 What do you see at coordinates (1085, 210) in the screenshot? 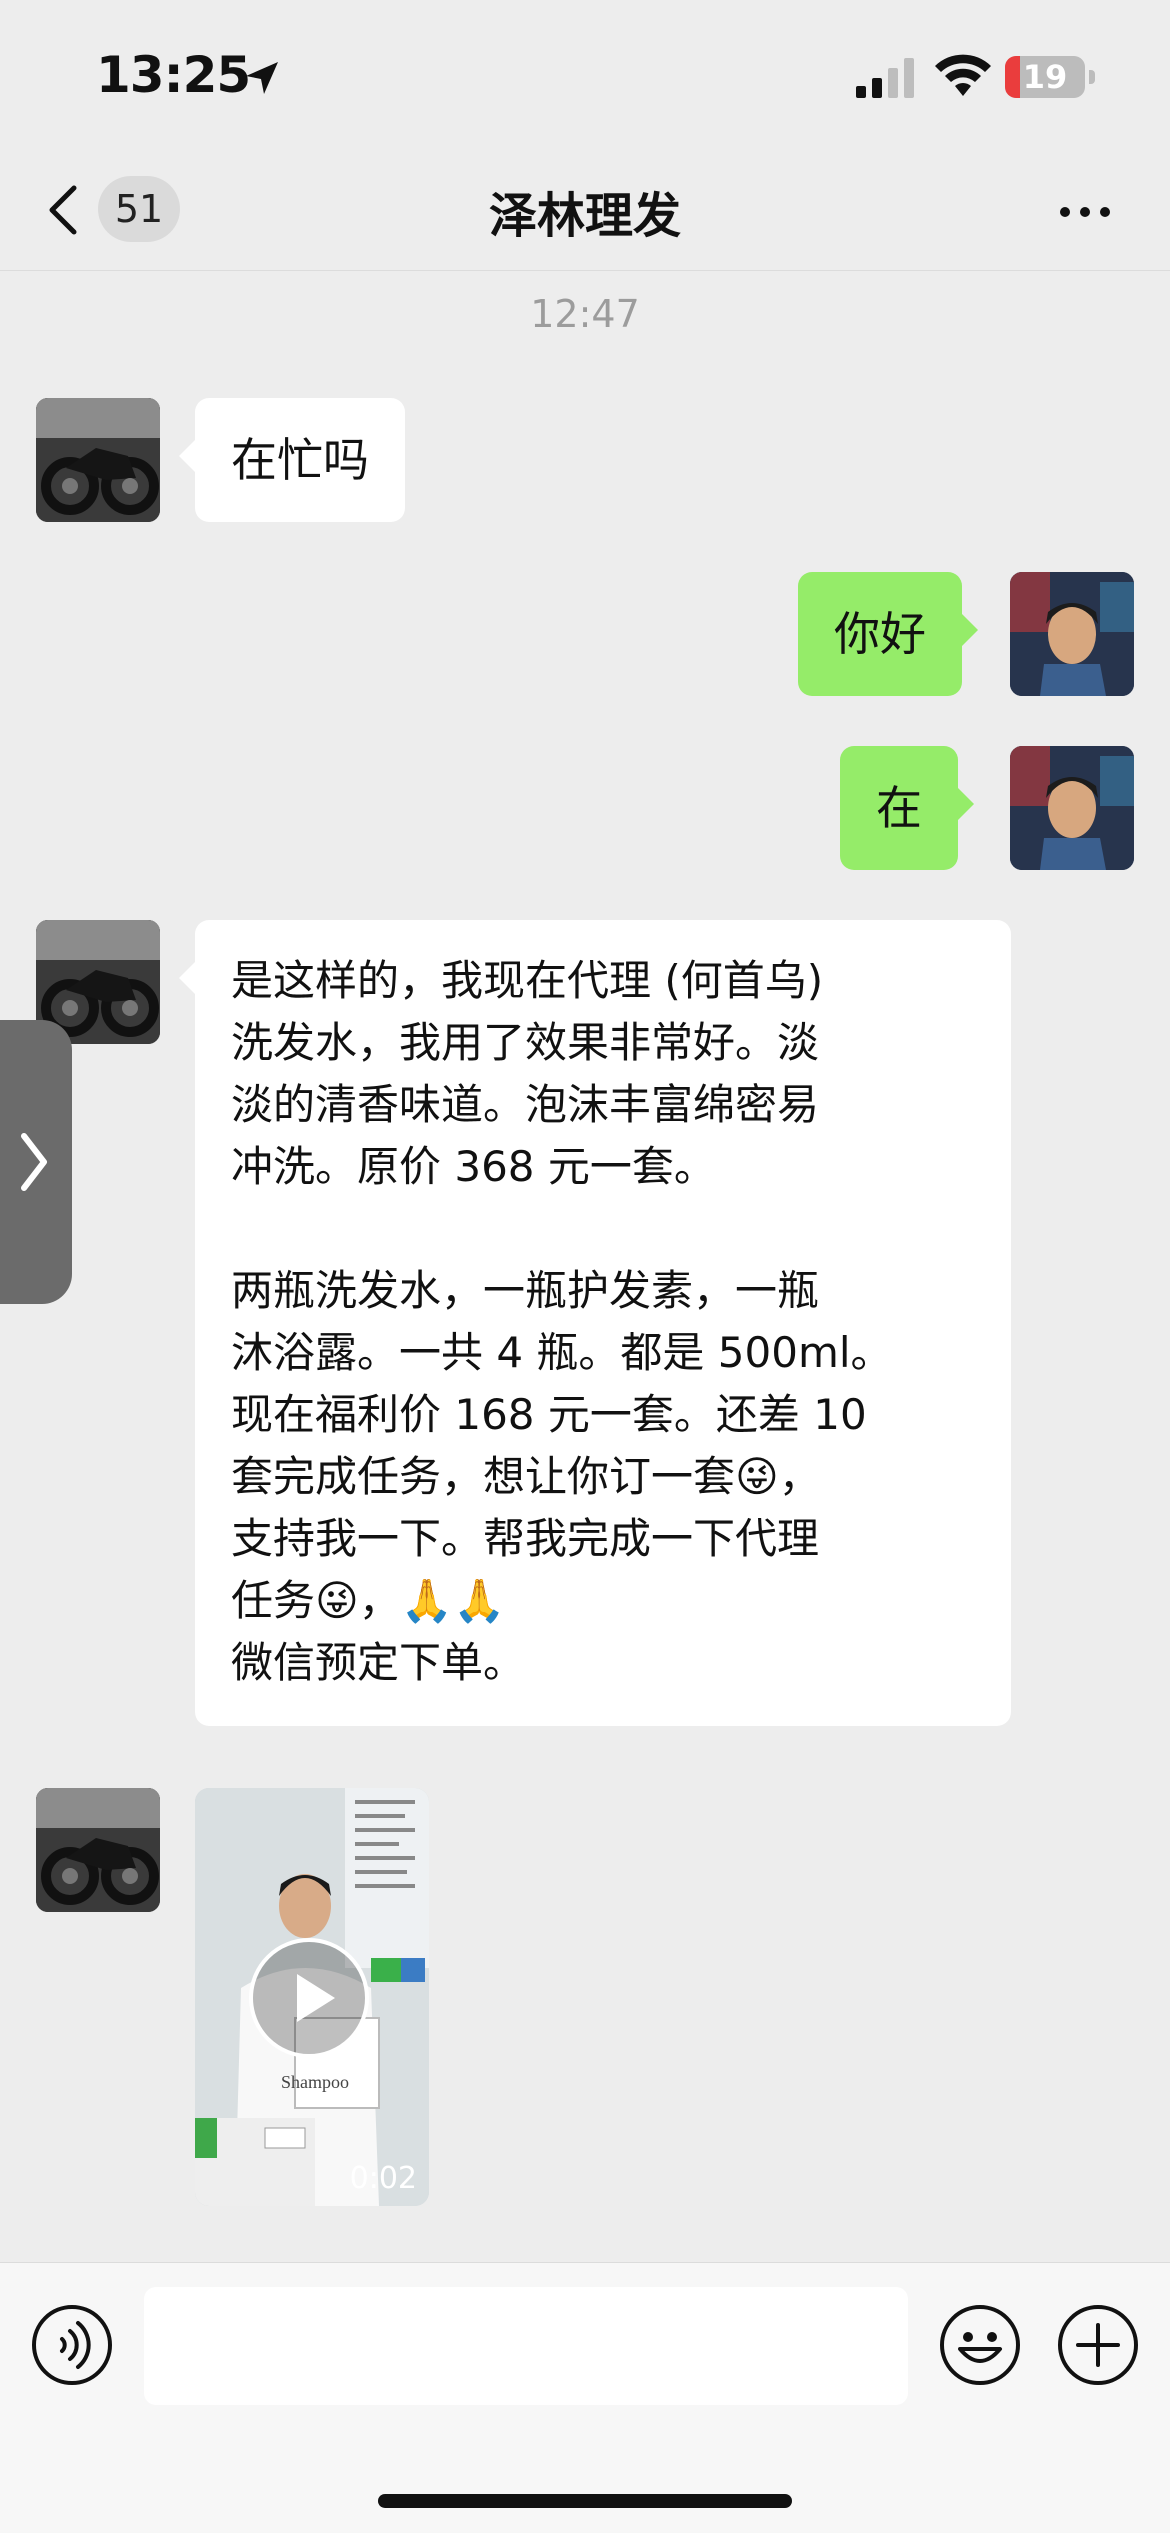
I see `more-options-button` at bounding box center [1085, 210].